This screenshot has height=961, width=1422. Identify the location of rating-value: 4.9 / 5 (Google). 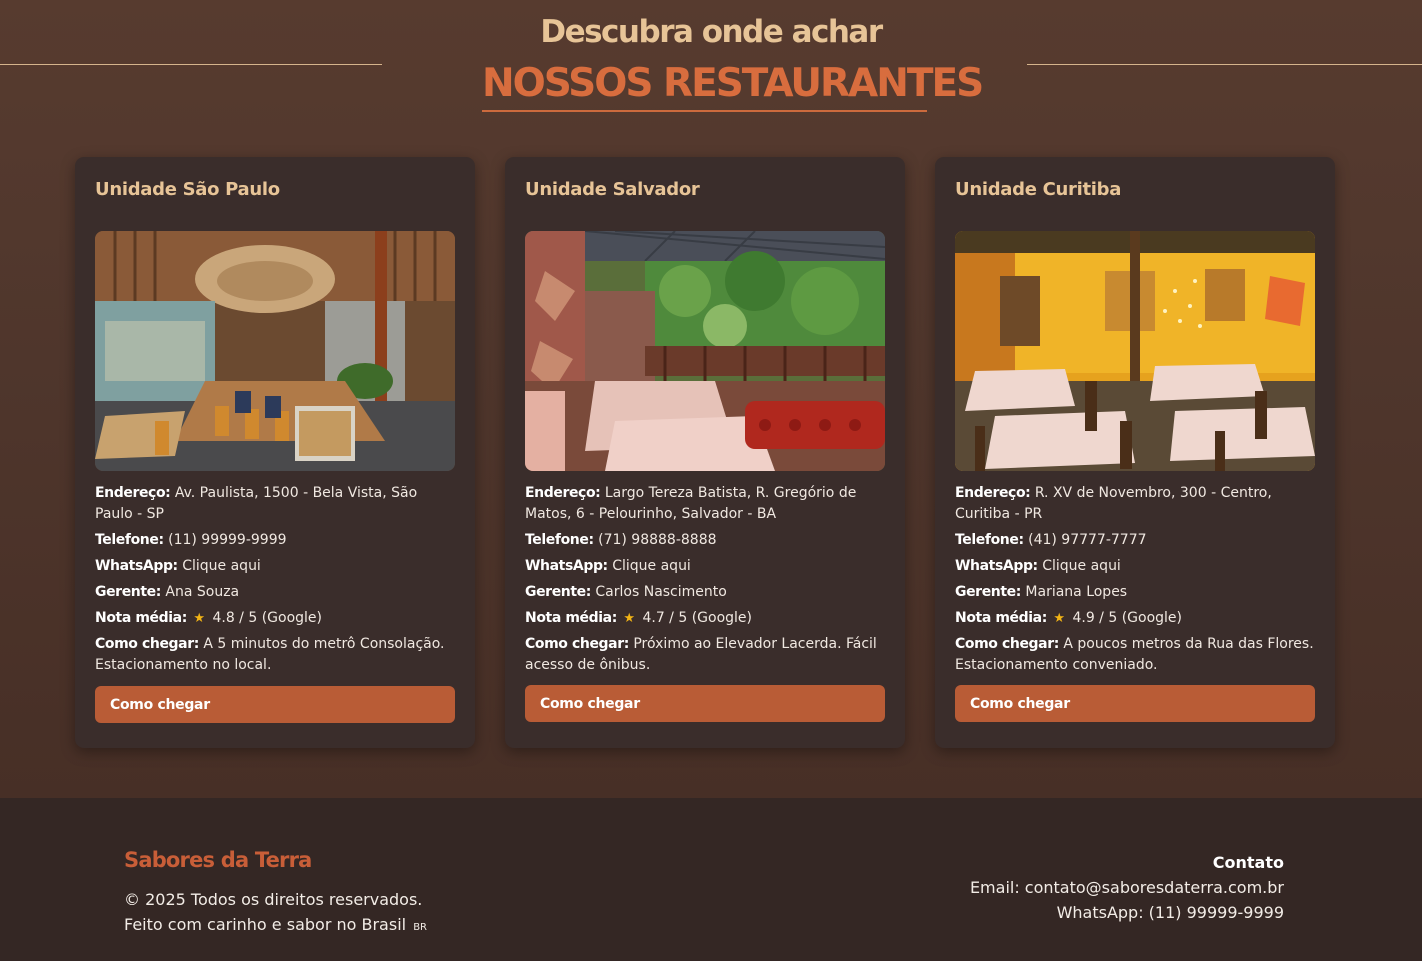
(1127, 618).